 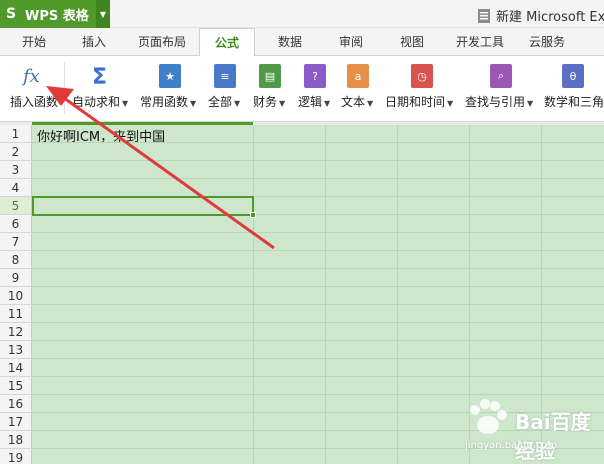 What do you see at coordinates (573, 89) in the screenshot?
I see `math-trig-button: θ 数学和三角` at bounding box center [573, 89].